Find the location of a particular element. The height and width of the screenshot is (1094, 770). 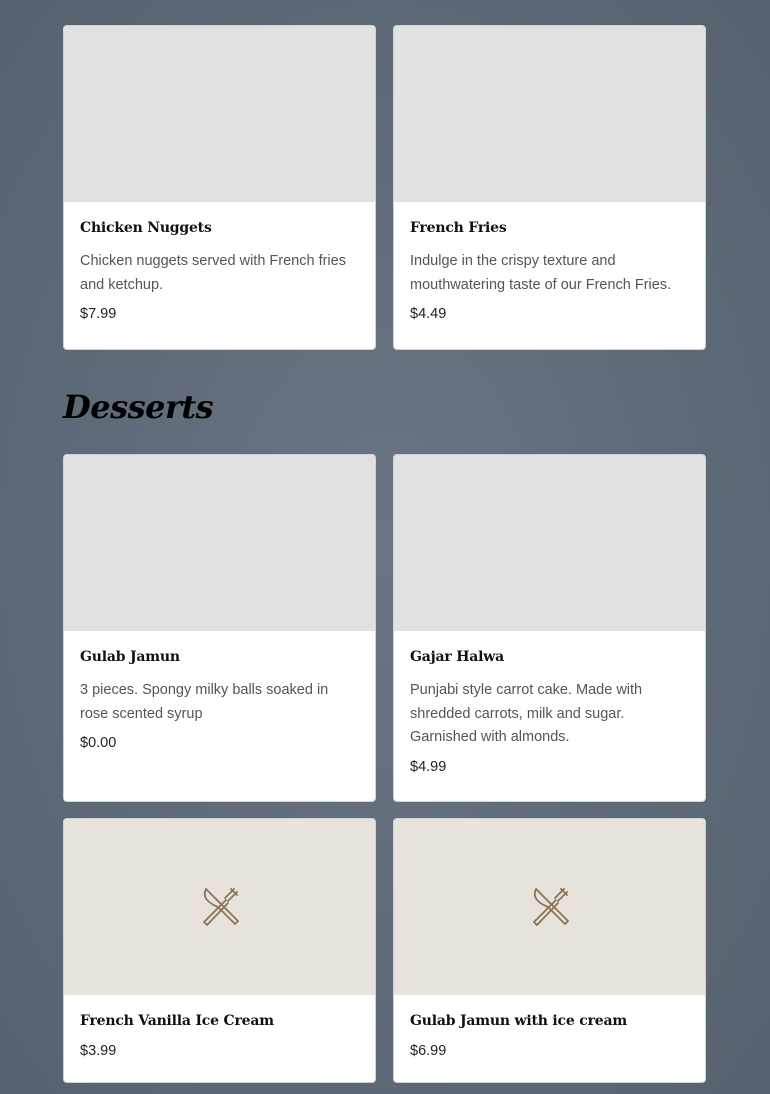

item-name: French Vanilla Ice Cream is located at coordinates (177, 1021).